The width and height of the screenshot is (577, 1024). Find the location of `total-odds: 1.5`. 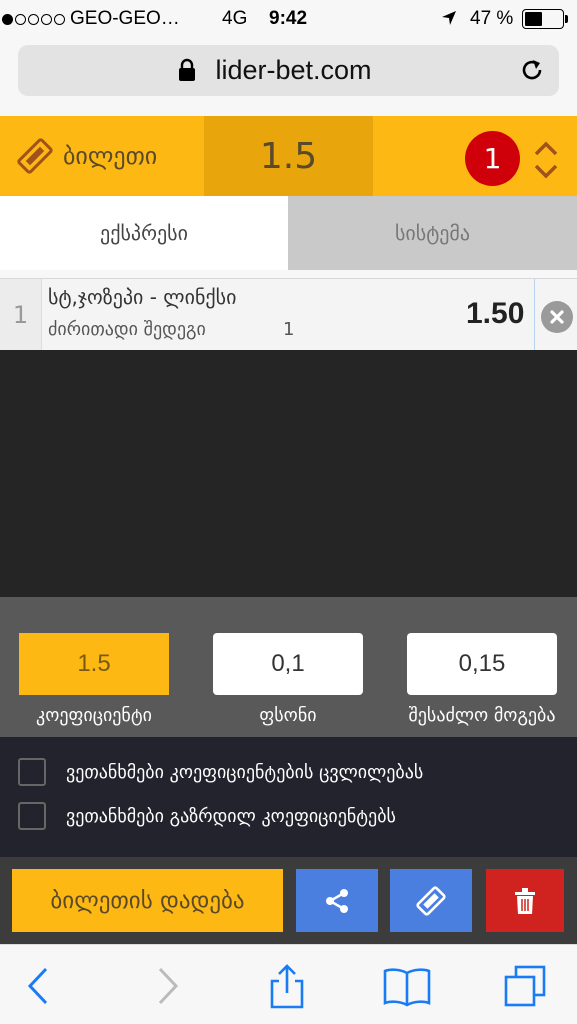

total-odds: 1.5 is located at coordinates (288, 156).